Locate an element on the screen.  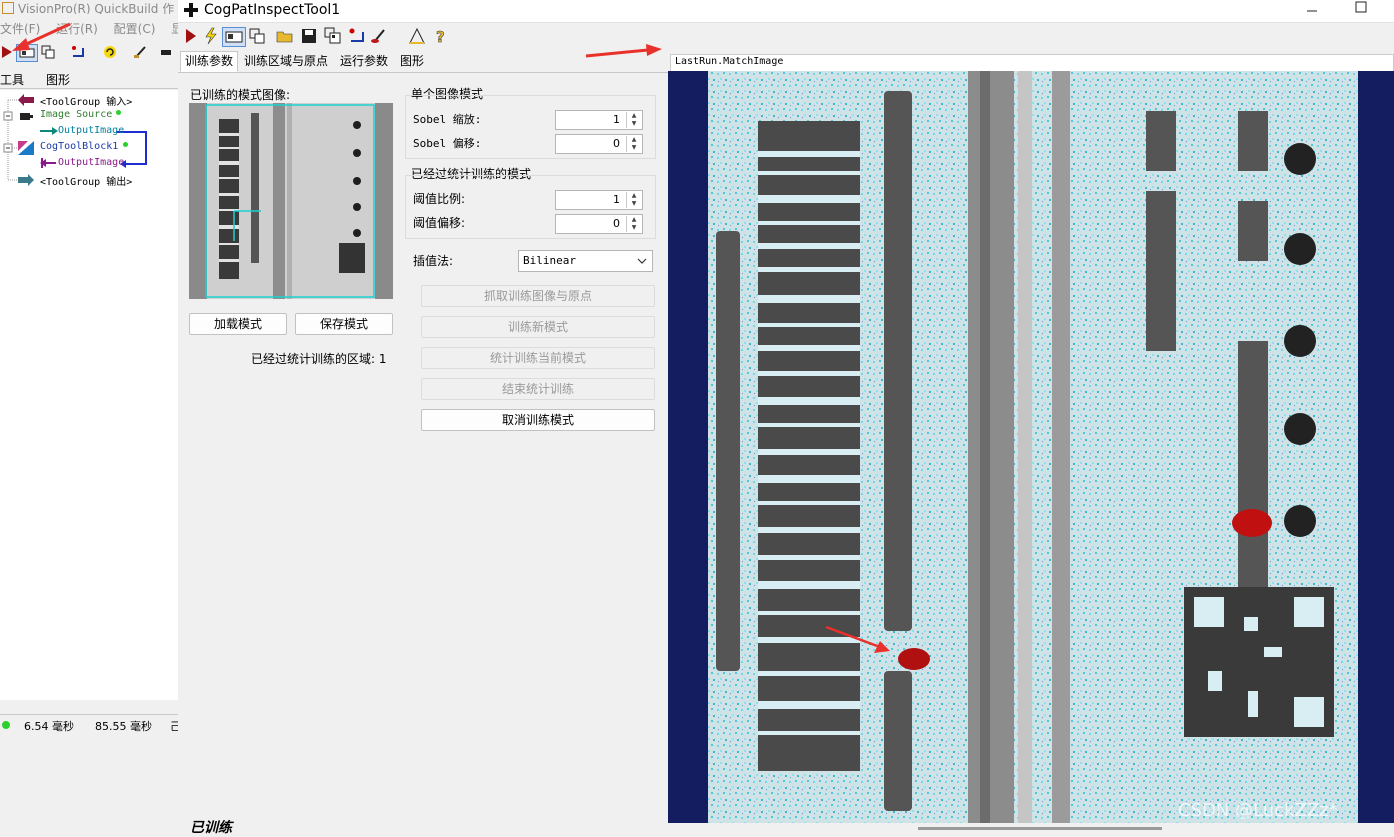
tool-icon is located at coordinates (166, 52).